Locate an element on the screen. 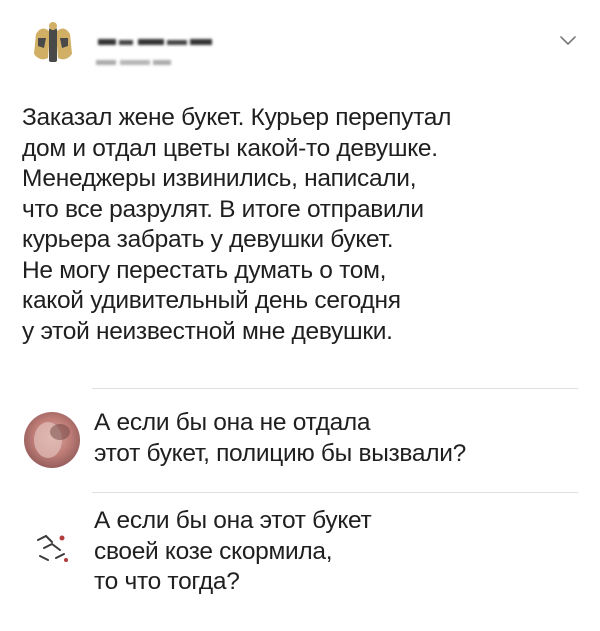 This screenshot has width=600, height=631. author-avatar is located at coordinates (53, 45).